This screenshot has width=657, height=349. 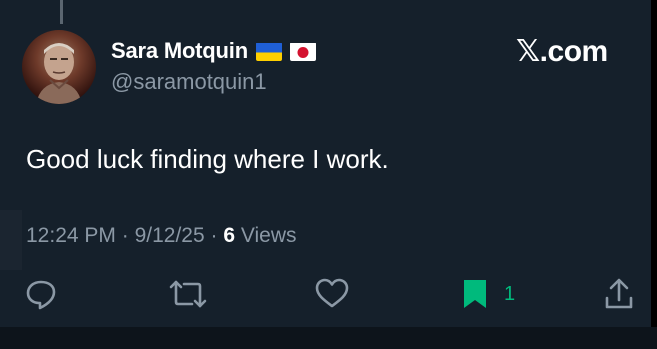 I want to click on bookmark-button: 1, so click(x=488, y=294).